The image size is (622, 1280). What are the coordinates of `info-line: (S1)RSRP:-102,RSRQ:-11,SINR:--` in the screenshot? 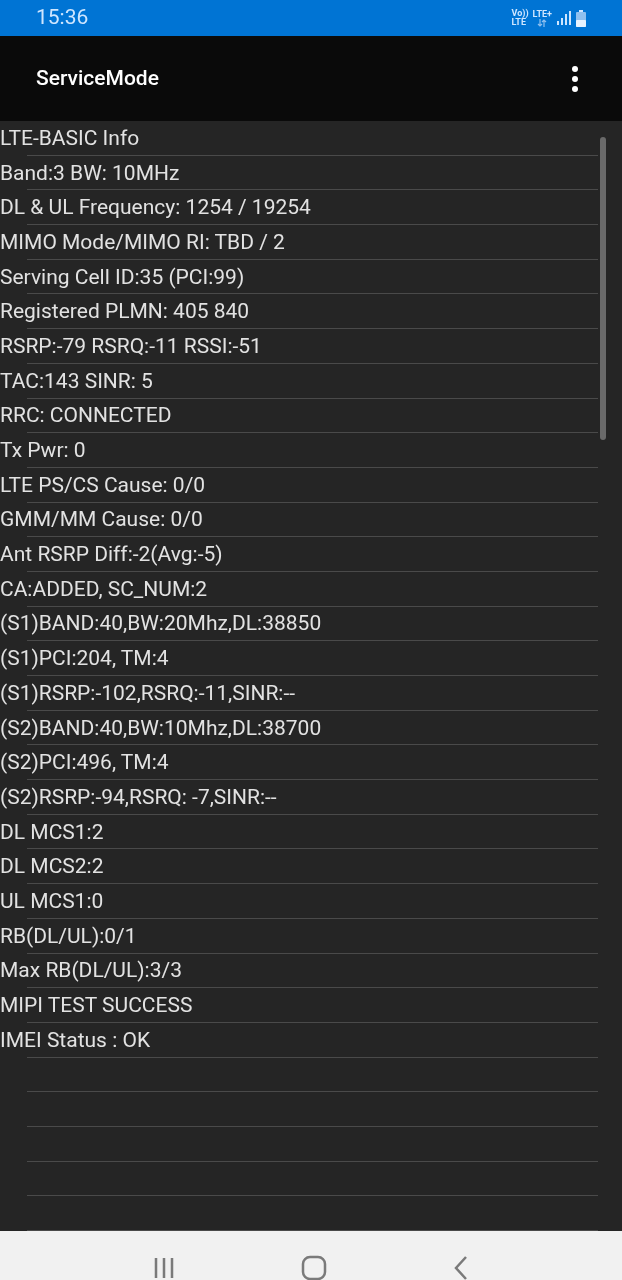 It's located at (147, 693).